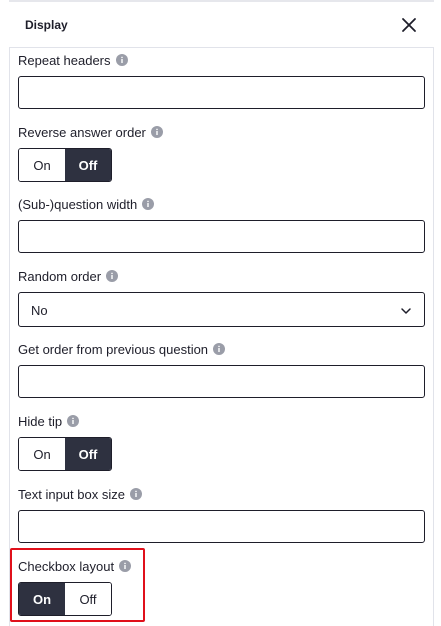  I want to click on field-label: (Sub-)question width, so click(78, 204).